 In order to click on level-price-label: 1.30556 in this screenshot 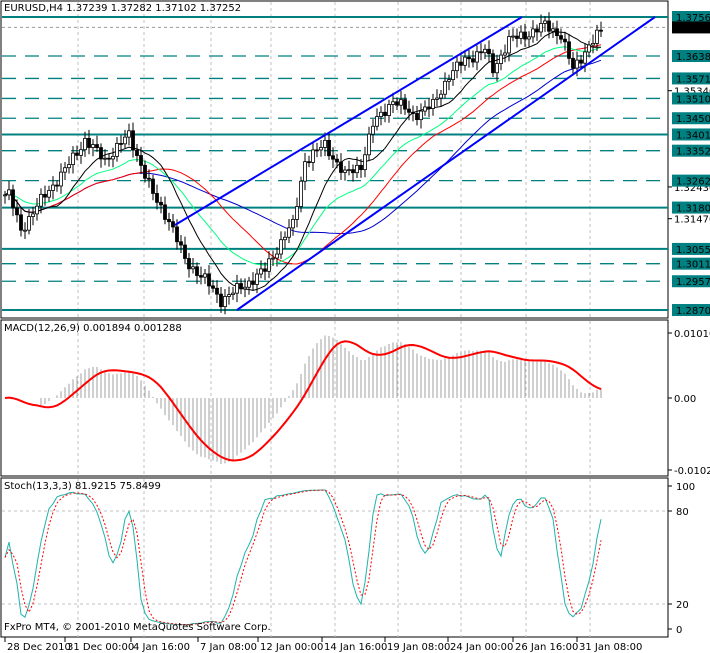, I will do `click(693, 250)`.